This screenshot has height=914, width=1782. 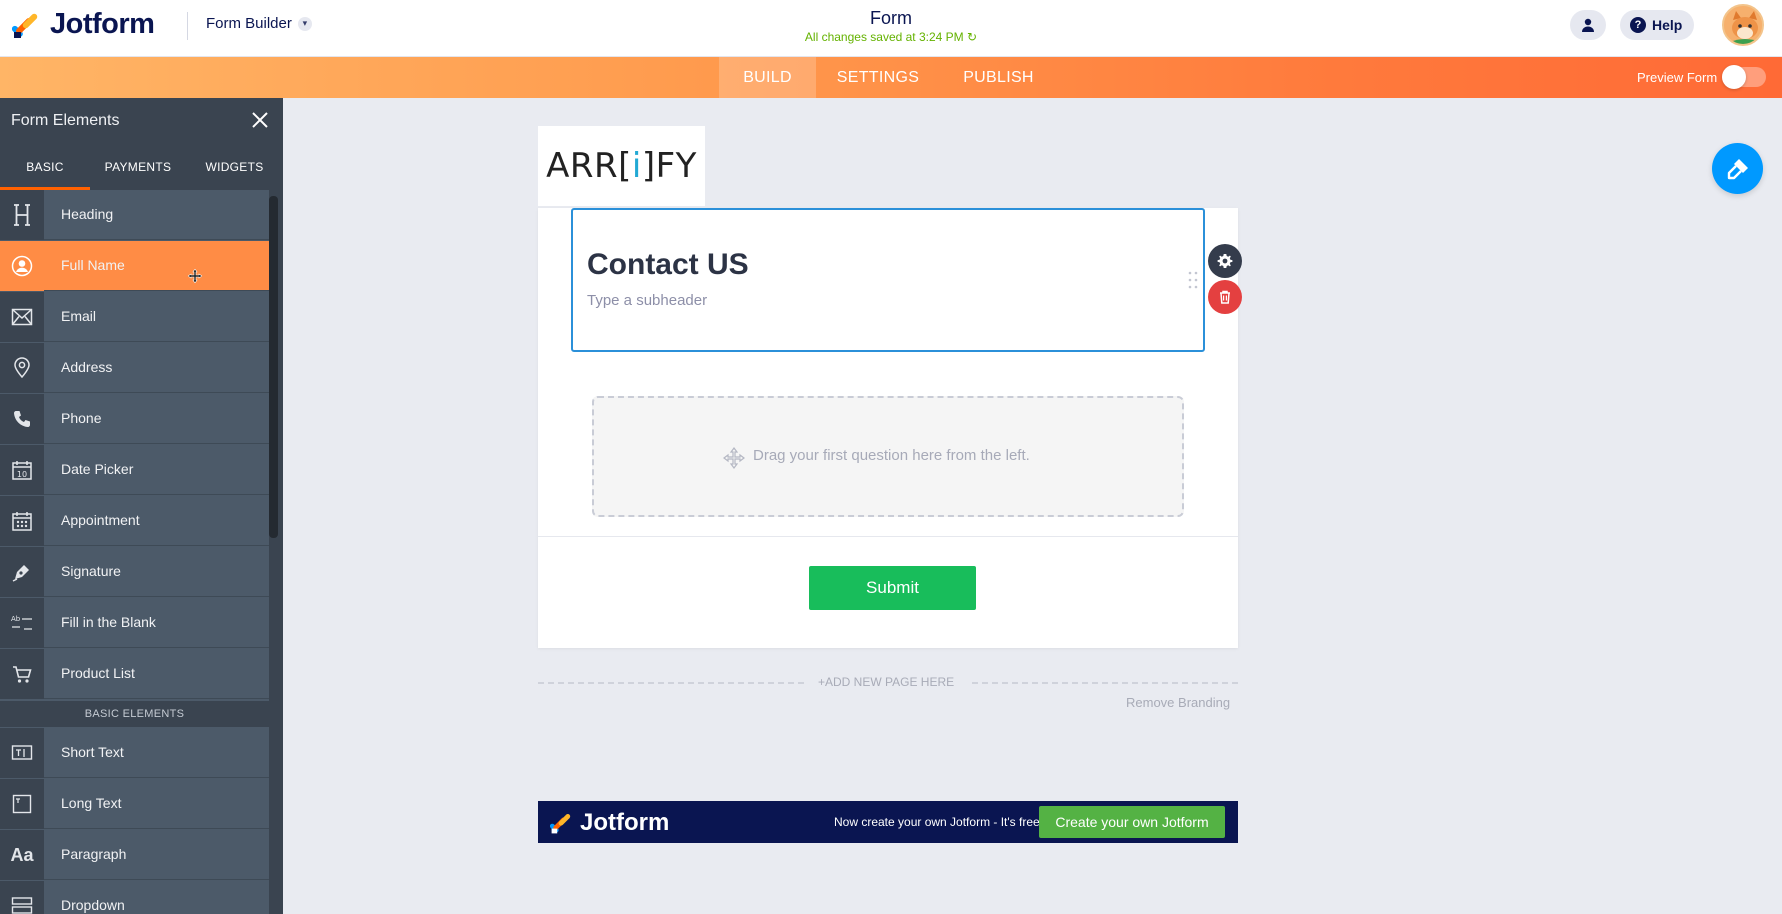 I want to click on element-date-picker: 10 Date Picker, so click(x=134, y=470).